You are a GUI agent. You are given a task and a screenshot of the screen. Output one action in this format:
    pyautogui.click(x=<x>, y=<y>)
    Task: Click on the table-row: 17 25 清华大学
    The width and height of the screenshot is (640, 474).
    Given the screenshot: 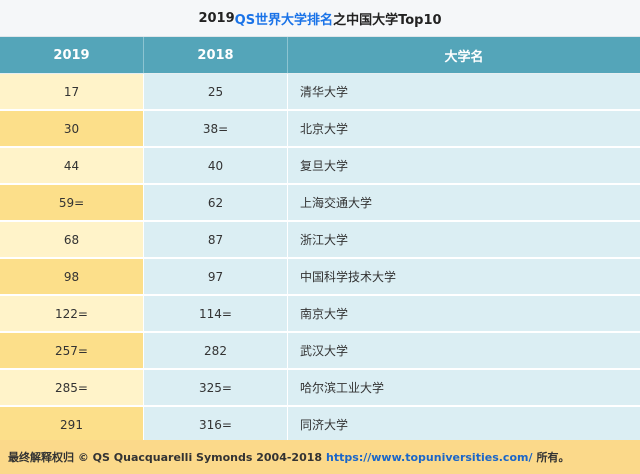 What is the action you would take?
    pyautogui.click(x=320, y=92)
    